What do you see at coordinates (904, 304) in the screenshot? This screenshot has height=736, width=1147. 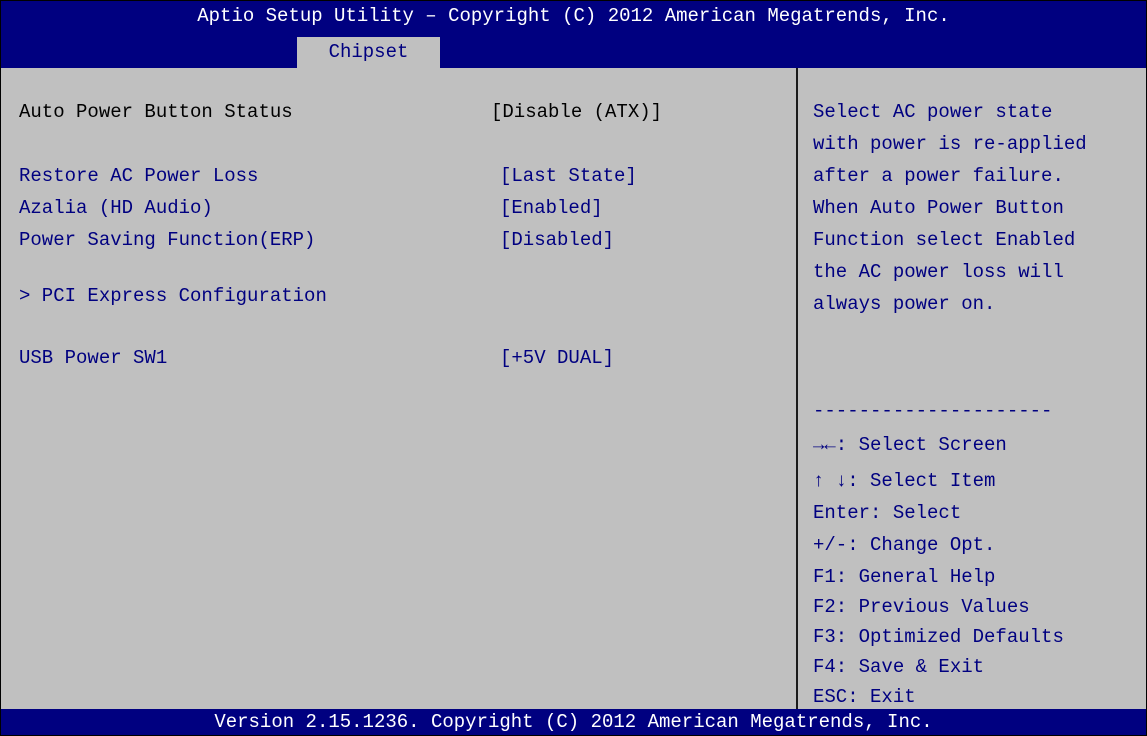 I see `help-text-line: always power on.` at bounding box center [904, 304].